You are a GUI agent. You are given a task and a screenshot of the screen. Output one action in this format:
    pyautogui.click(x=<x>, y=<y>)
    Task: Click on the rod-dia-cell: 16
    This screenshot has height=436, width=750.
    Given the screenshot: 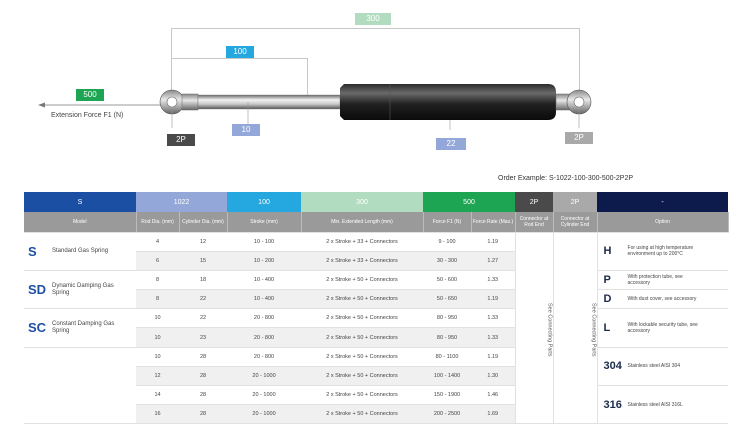 What is the action you would take?
    pyautogui.click(x=157, y=414)
    